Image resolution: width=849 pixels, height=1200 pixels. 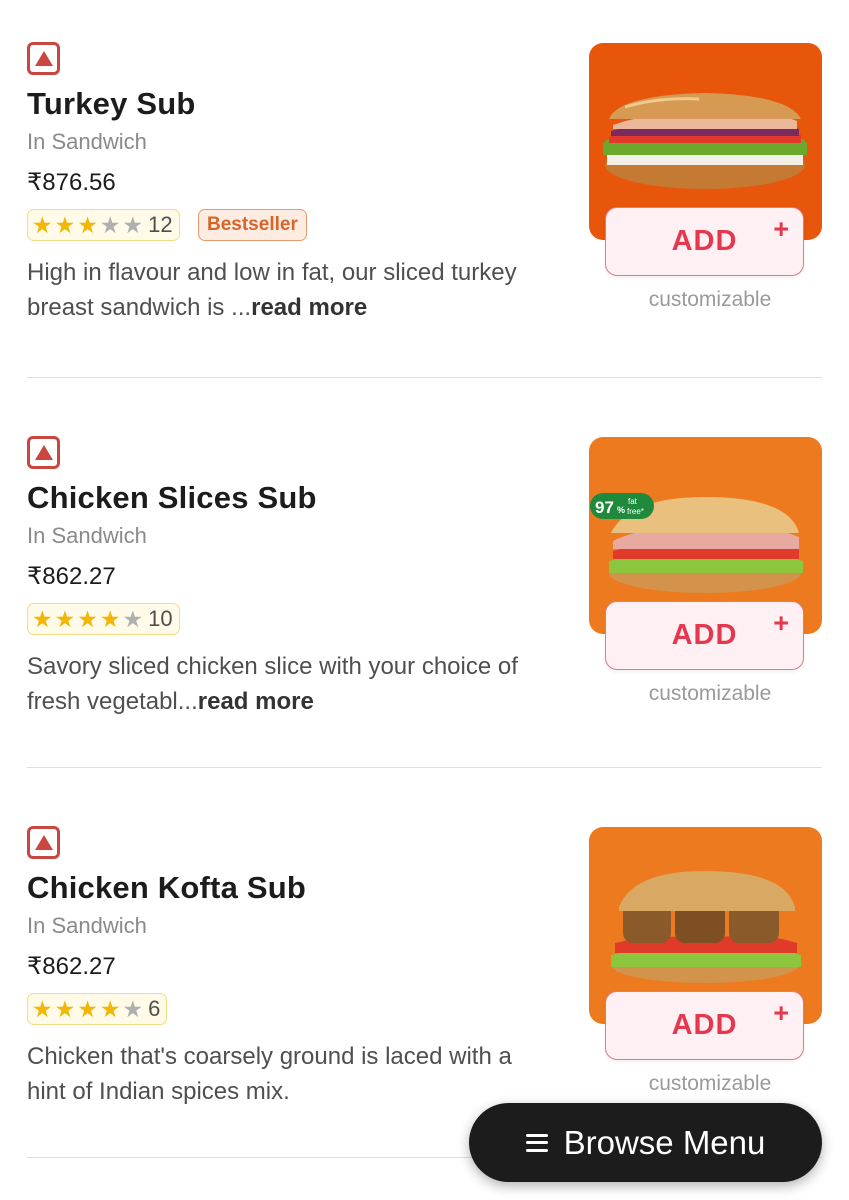 I want to click on browse-menu-button: Browse Menu, so click(x=645, y=1142).